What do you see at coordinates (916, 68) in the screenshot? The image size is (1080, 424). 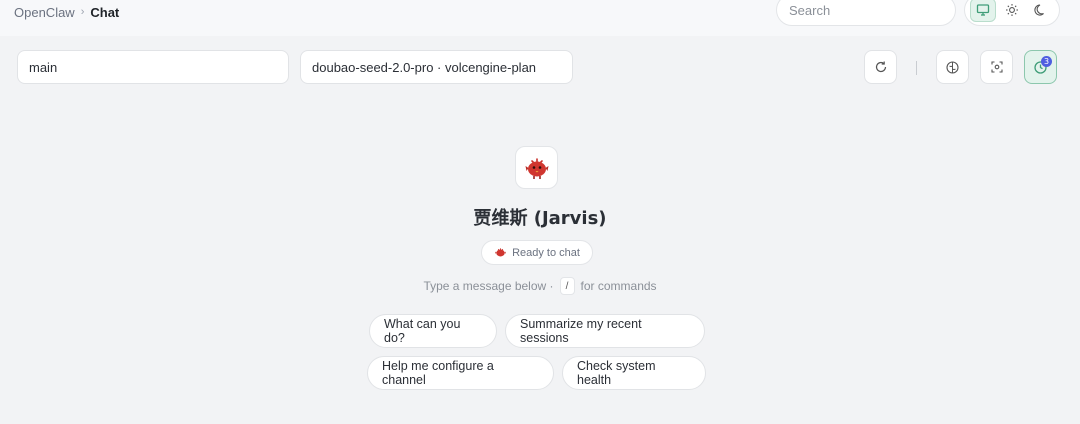 I see `toolbar-divider` at bounding box center [916, 68].